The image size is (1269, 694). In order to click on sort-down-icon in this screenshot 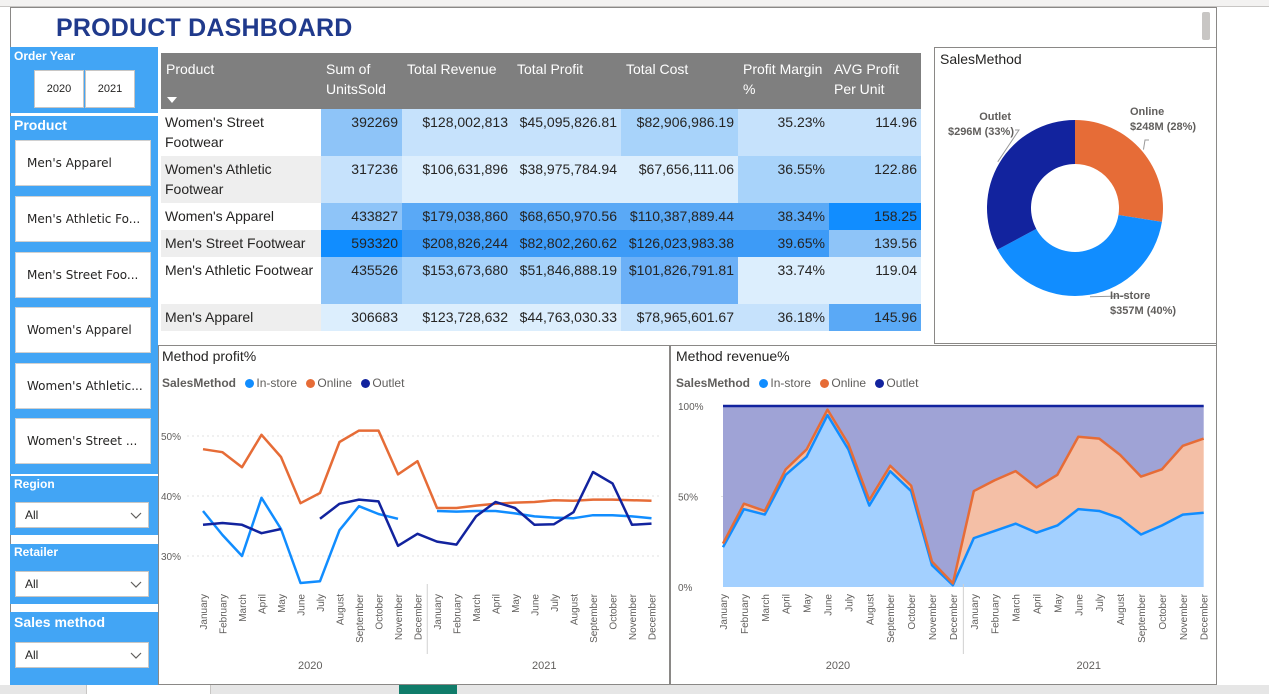, I will do `click(172, 100)`.